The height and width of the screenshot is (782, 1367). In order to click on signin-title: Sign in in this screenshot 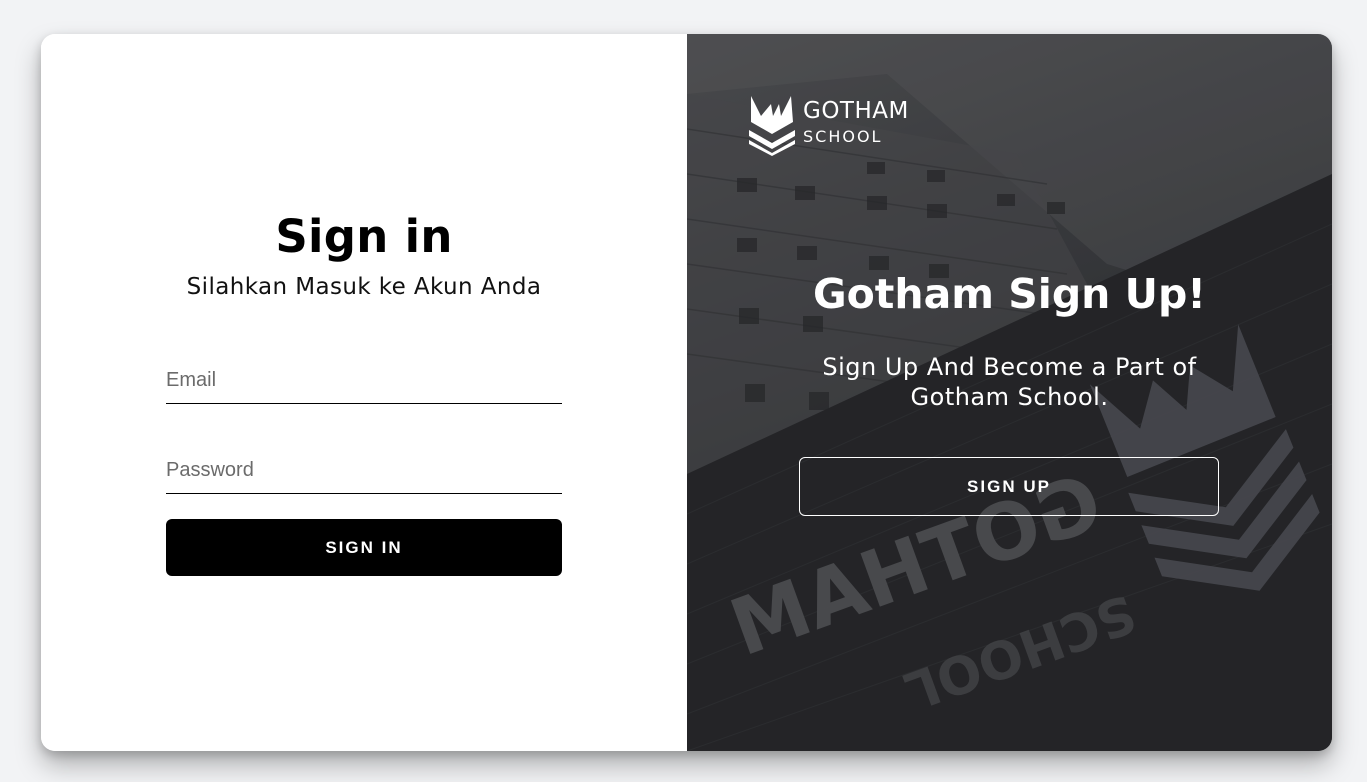, I will do `click(364, 236)`.